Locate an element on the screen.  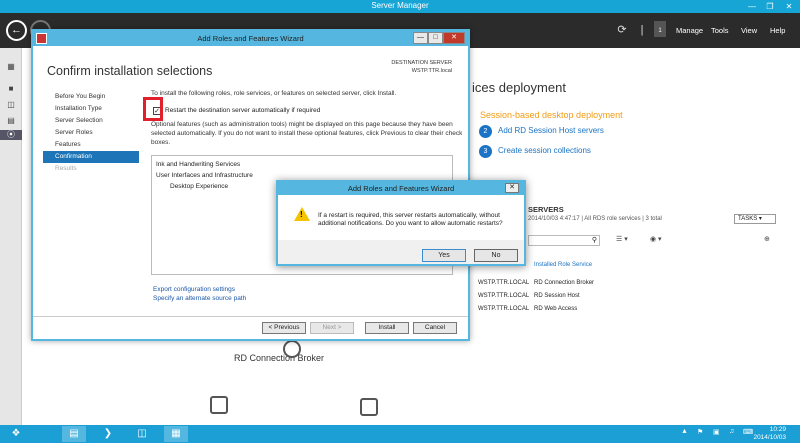
file-explorer-icon: ◫ is located at coordinates (142, 434).